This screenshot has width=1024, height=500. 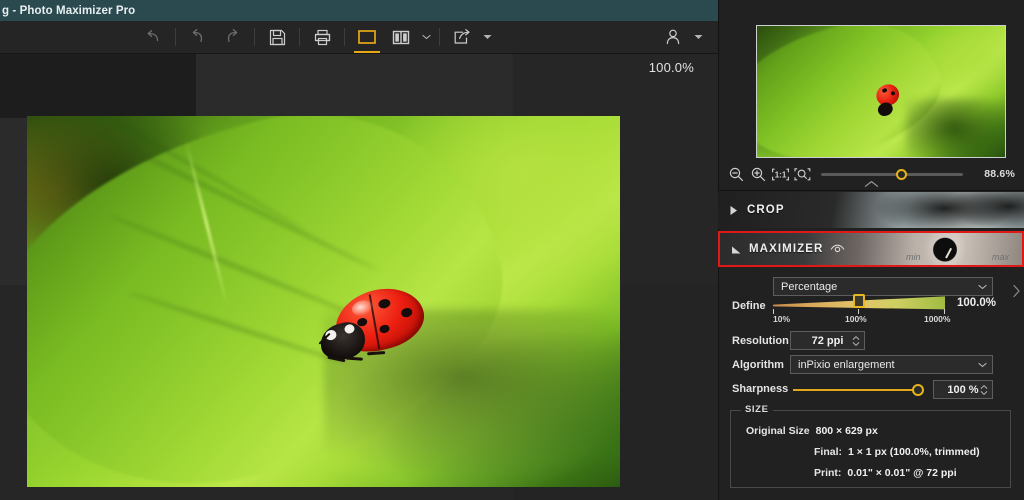 What do you see at coordinates (740, 249) in the screenshot?
I see `maximizer-collapse-triangle-icon` at bounding box center [740, 249].